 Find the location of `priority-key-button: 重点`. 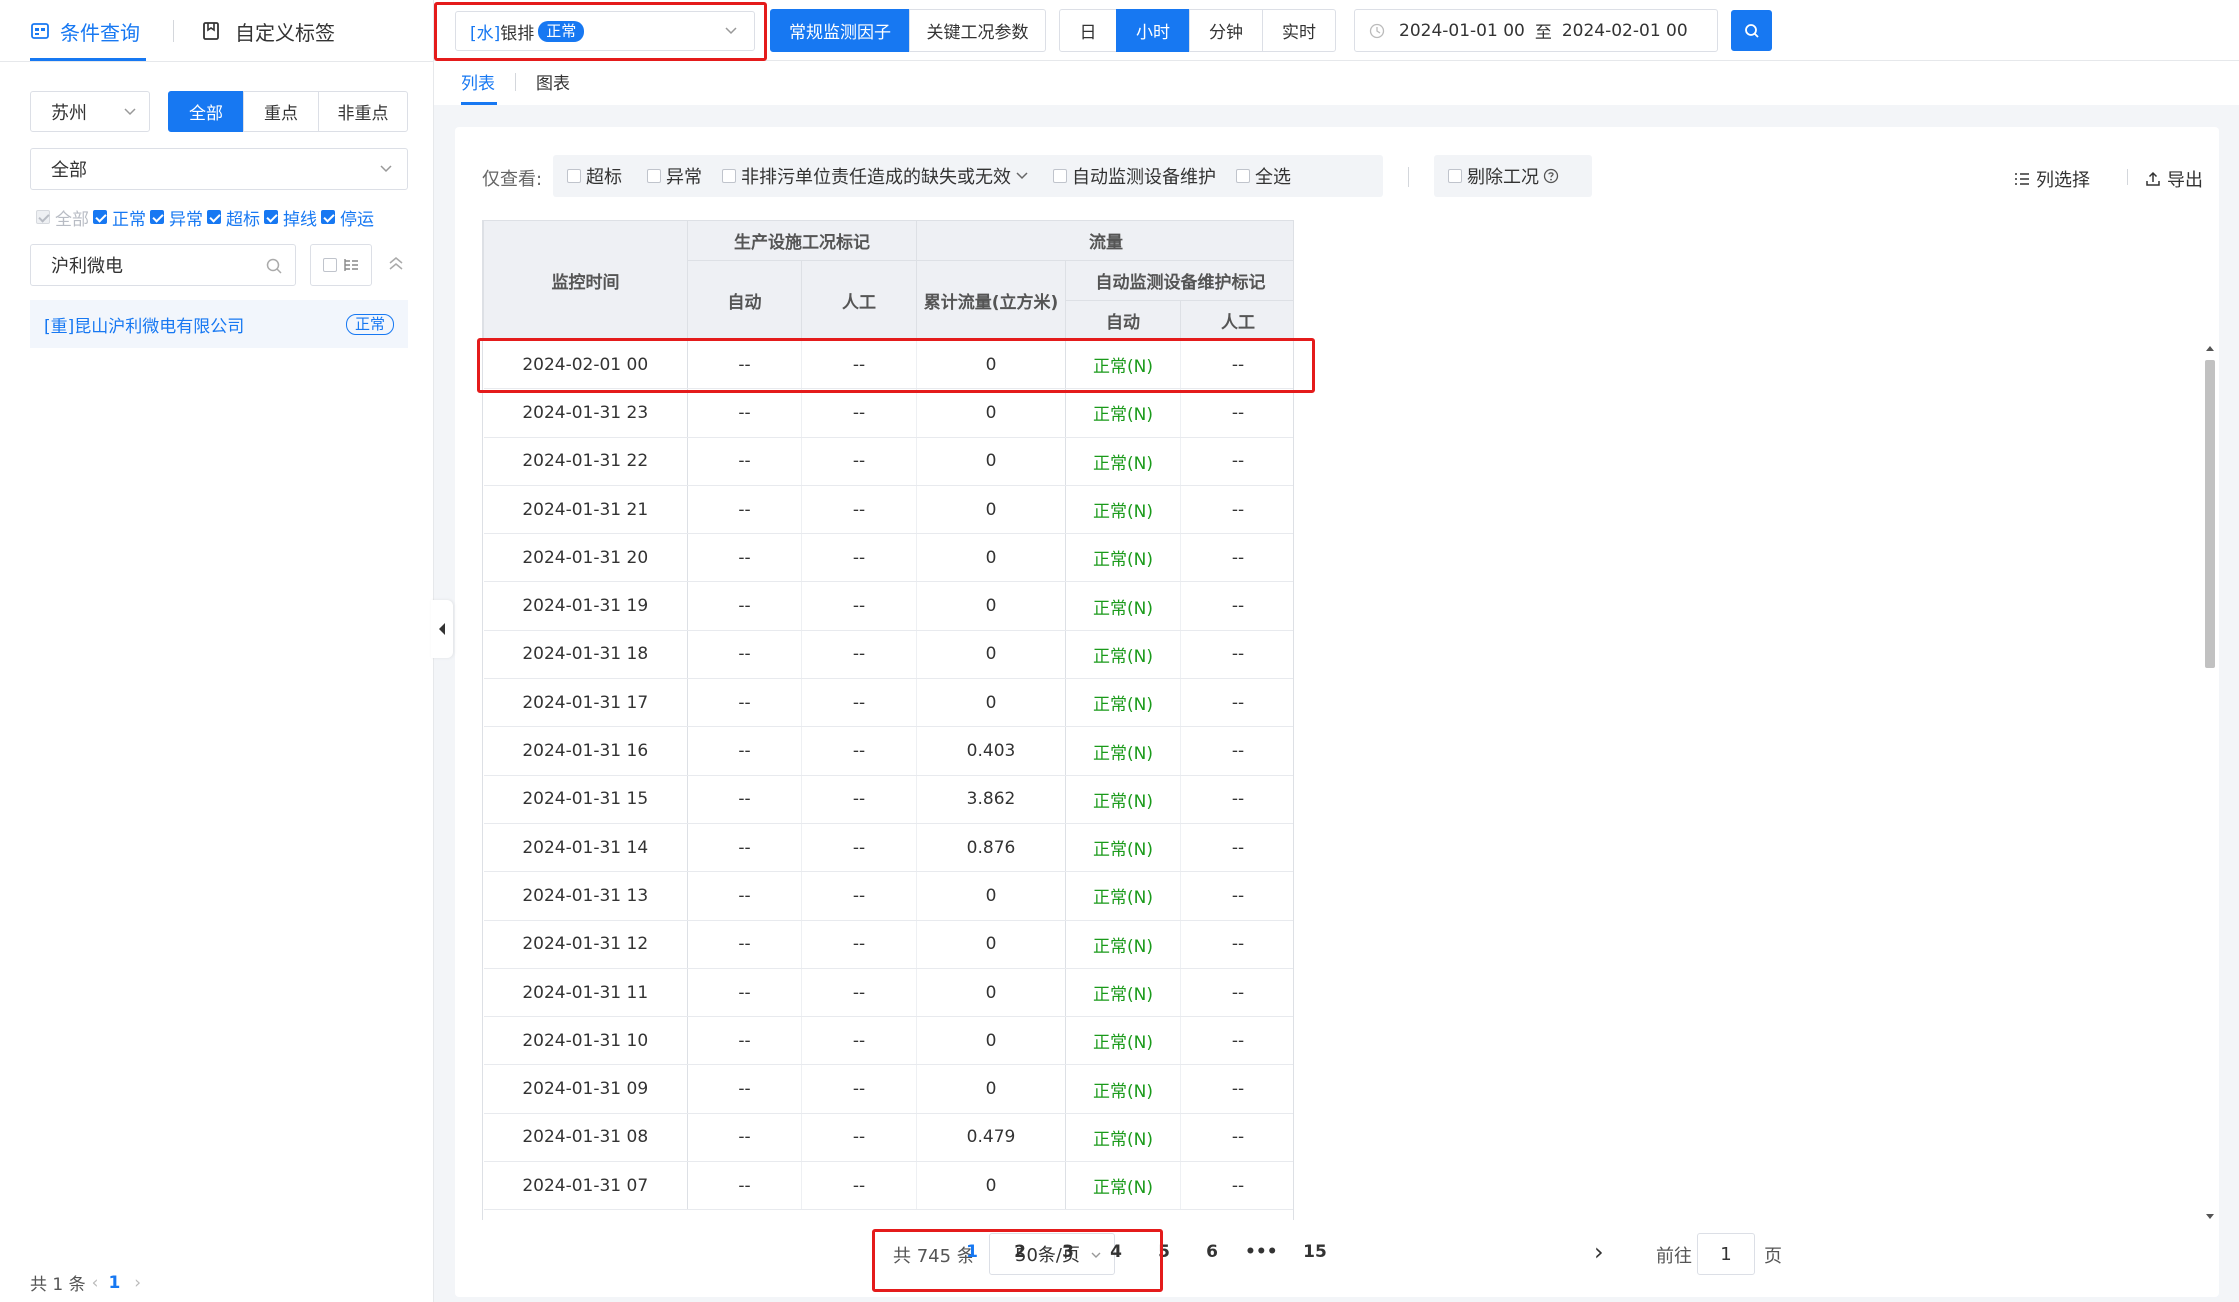

priority-key-button: 重点 is located at coordinates (281, 111).